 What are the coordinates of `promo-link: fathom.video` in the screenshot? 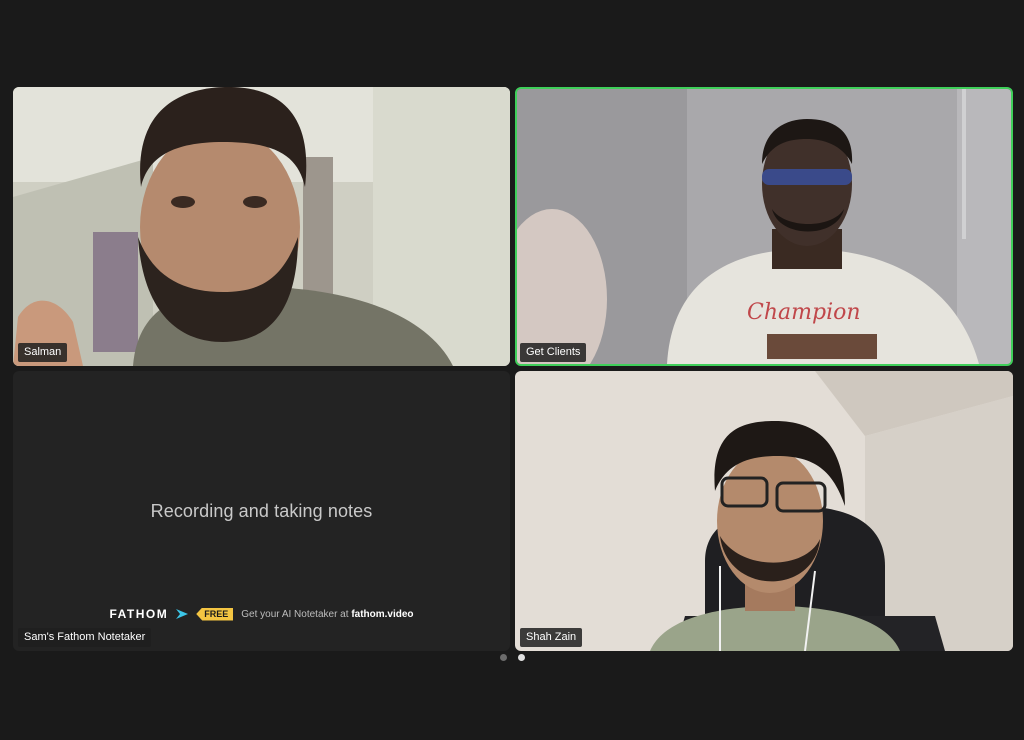 It's located at (382, 614).